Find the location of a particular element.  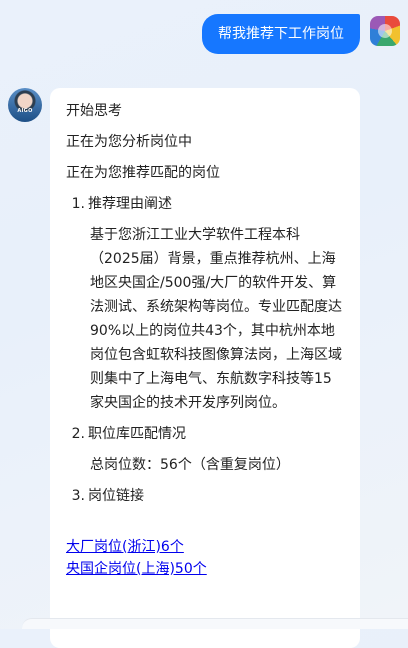

list-item-title: 岗位链接 is located at coordinates (116, 496).